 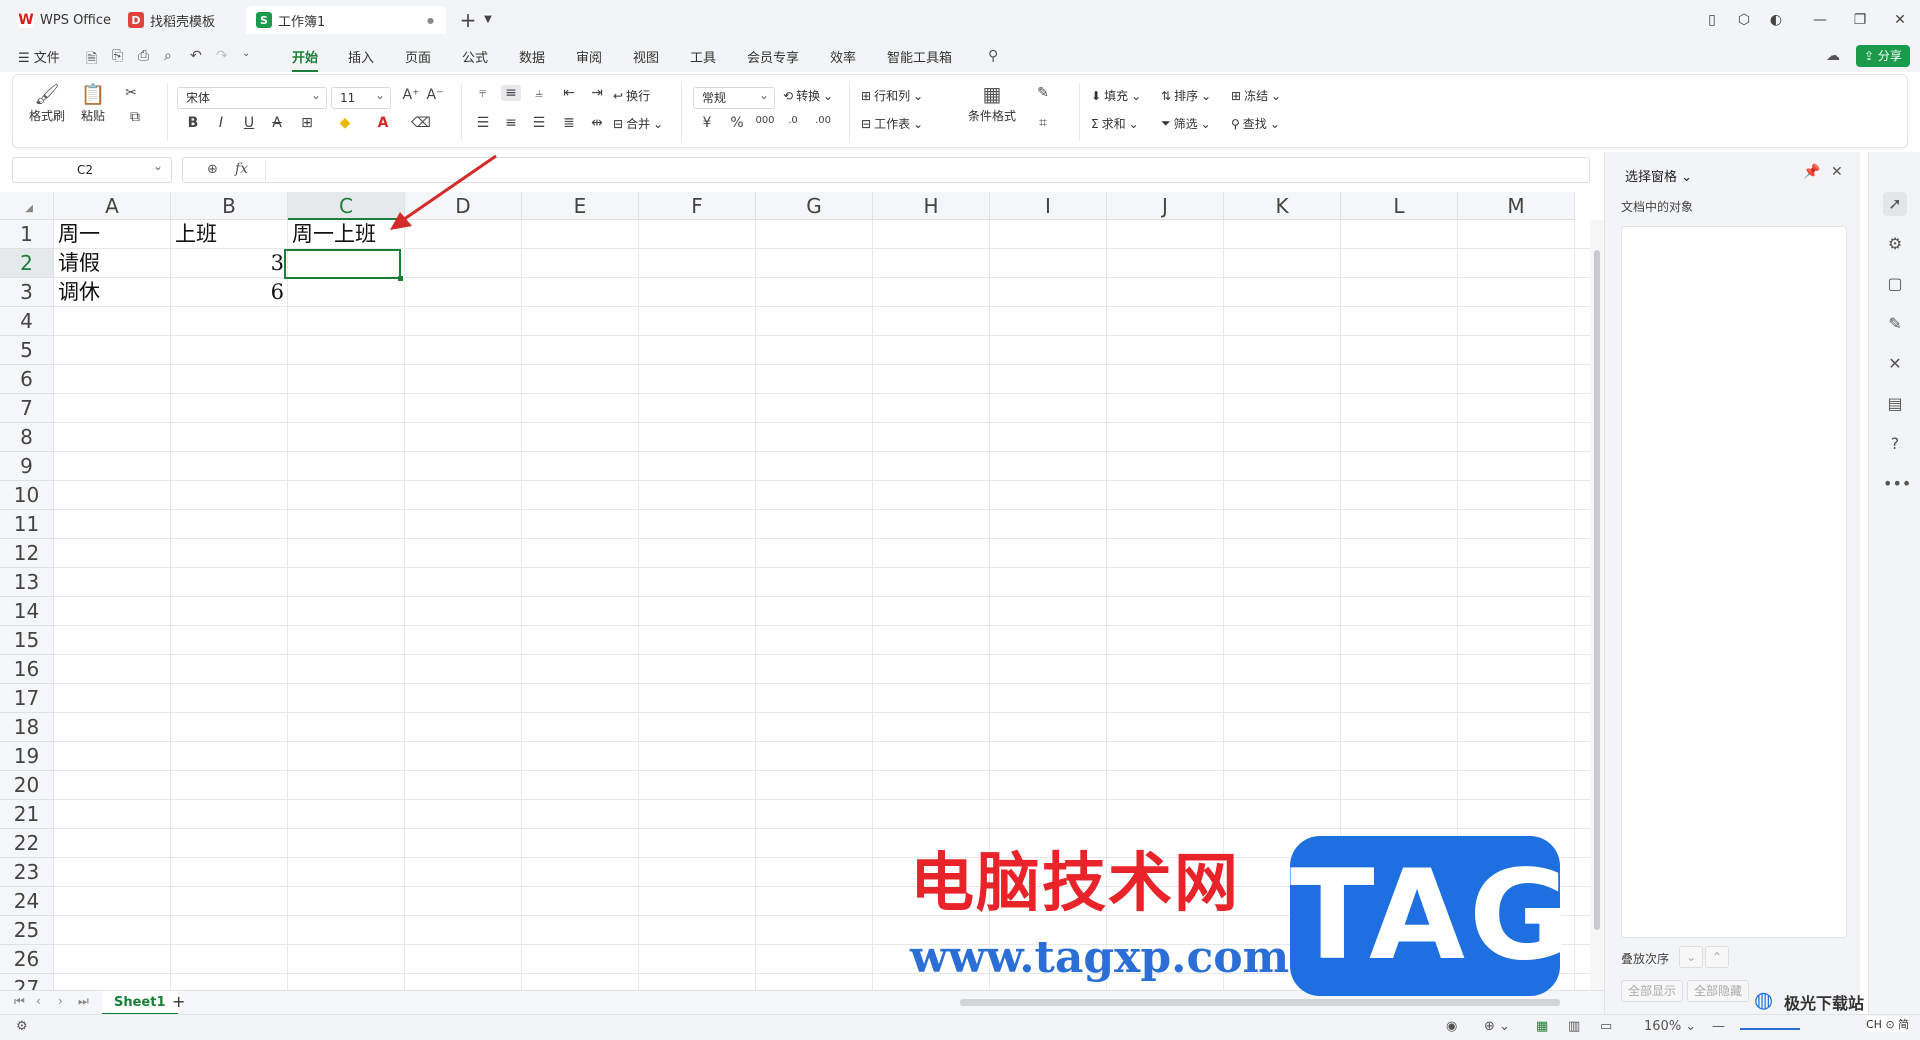 What do you see at coordinates (1451, 1026) in the screenshot?
I see `eye-protection-icon: ◉` at bounding box center [1451, 1026].